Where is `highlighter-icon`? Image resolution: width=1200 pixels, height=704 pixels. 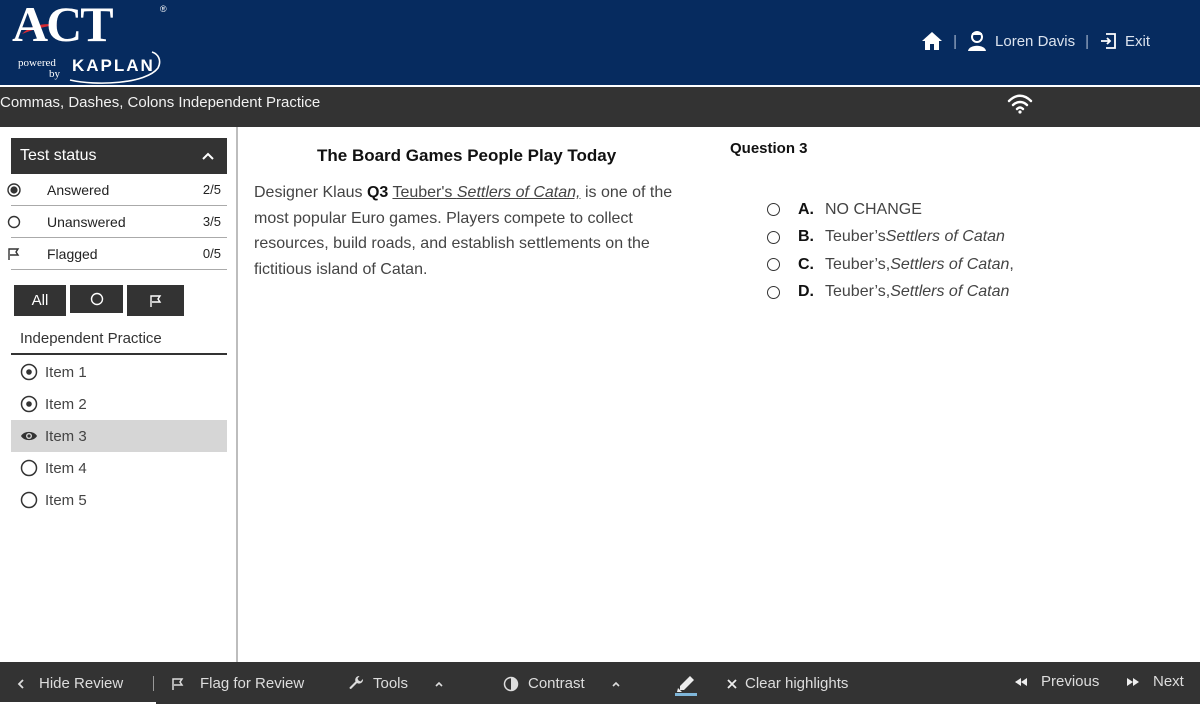
highlighter-icon is located at coordinates (686, 686).